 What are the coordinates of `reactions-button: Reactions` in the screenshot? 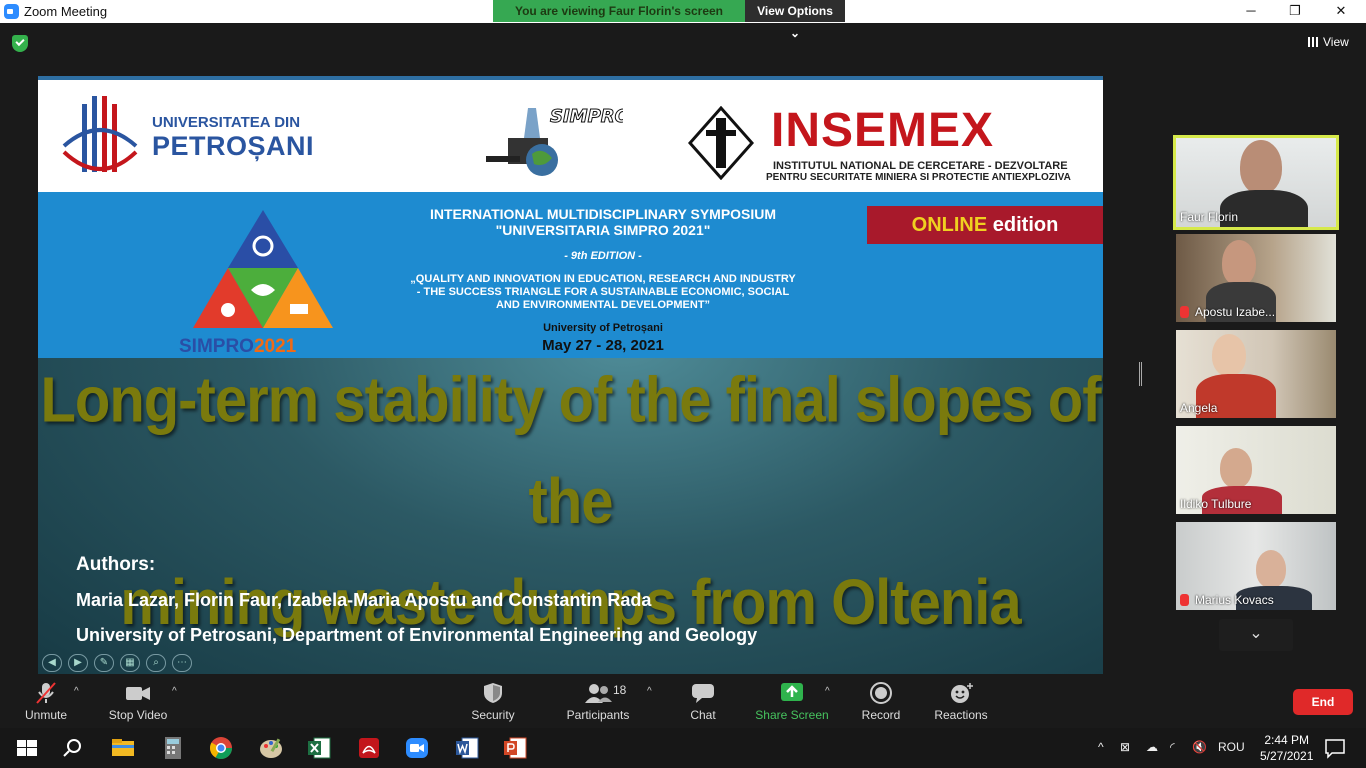 It's located at (961, 702).